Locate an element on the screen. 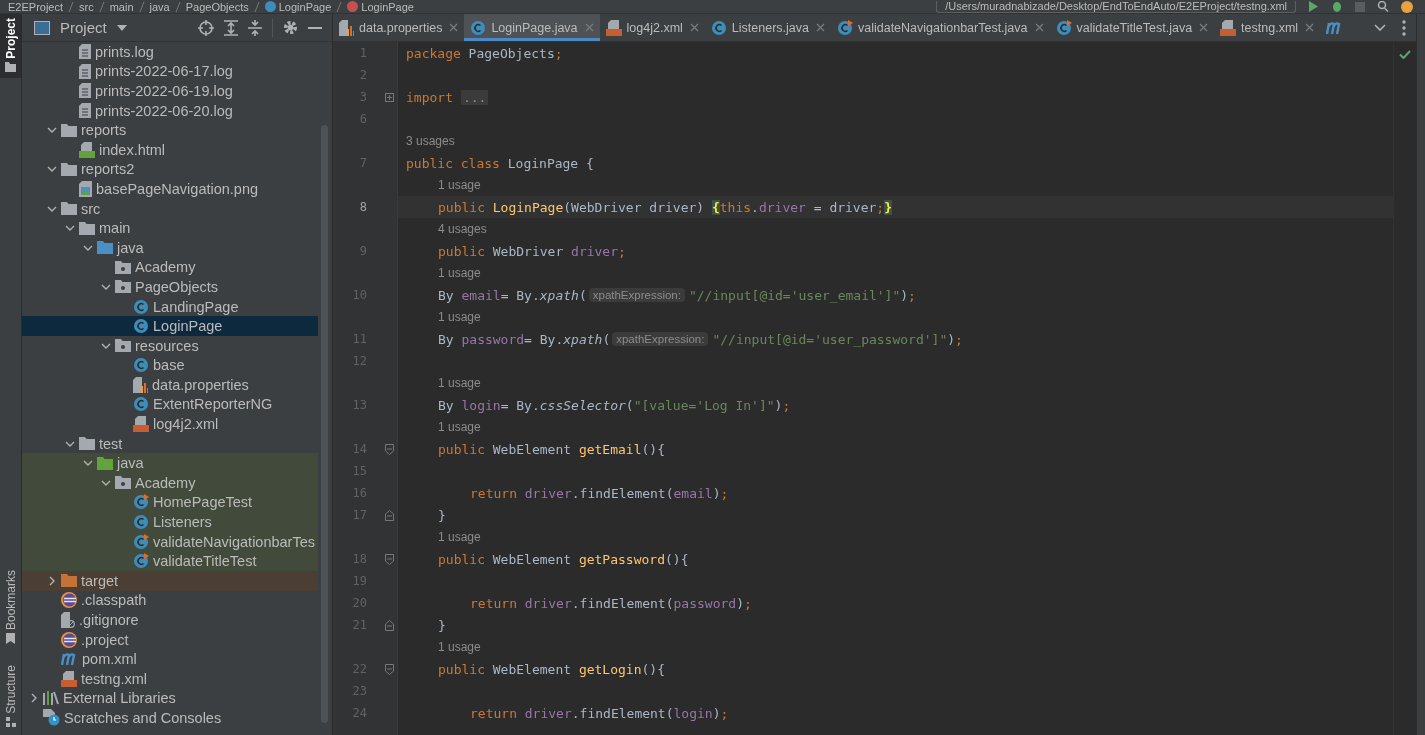  tree-item: data.properties is located at coordinates (170, 385).